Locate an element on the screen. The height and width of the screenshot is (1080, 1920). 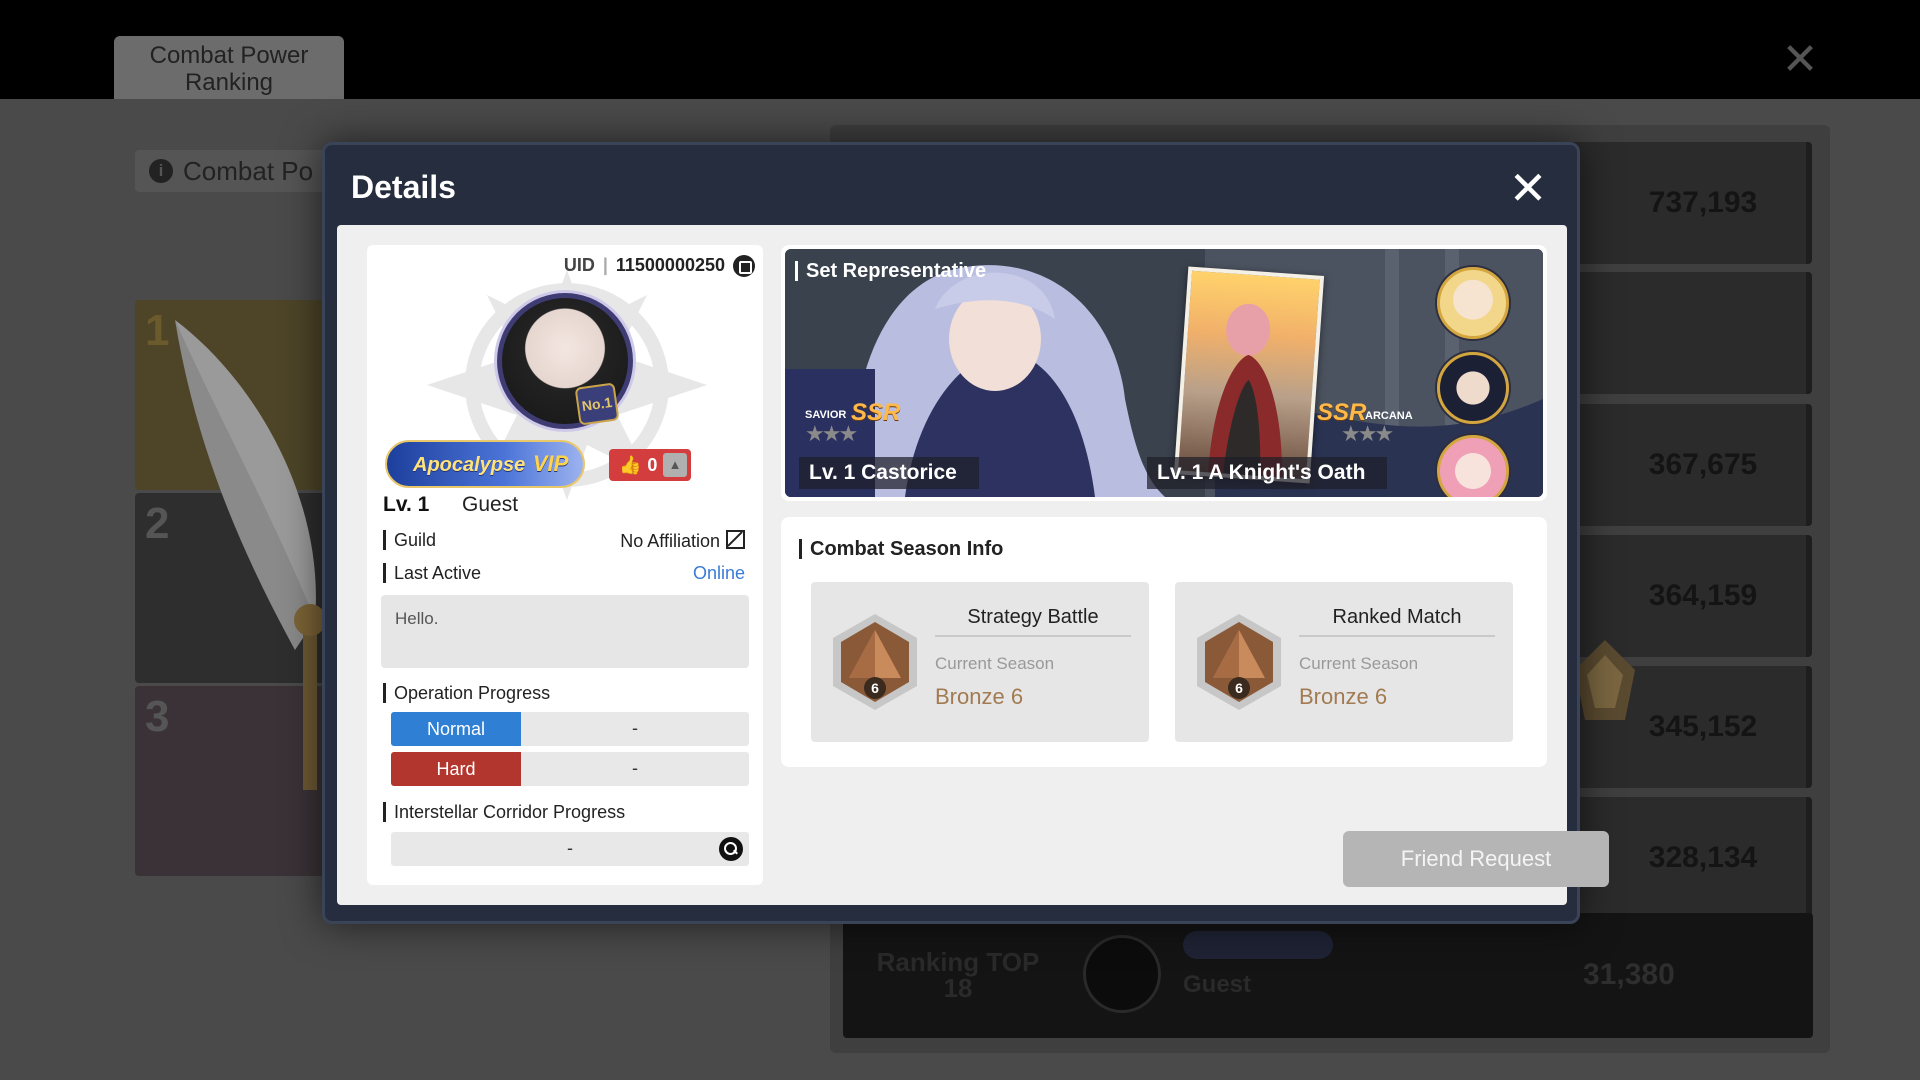
season-card-ranked: 6 Ranked Match Current Season Bronze 6 is located at coordinates (1344, 662).